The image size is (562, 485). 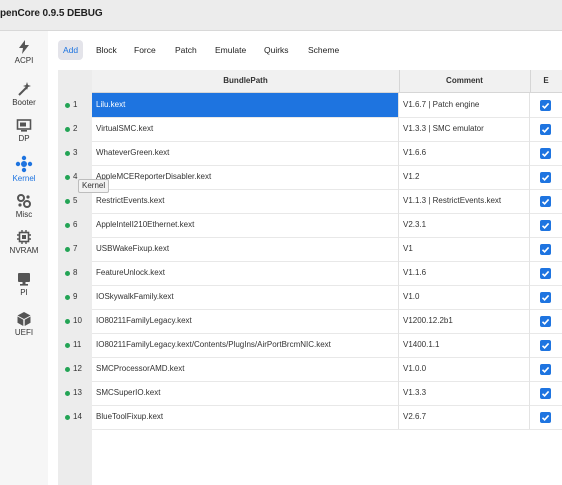 I want to click on row-number: 10, so click(x=77, y=320).